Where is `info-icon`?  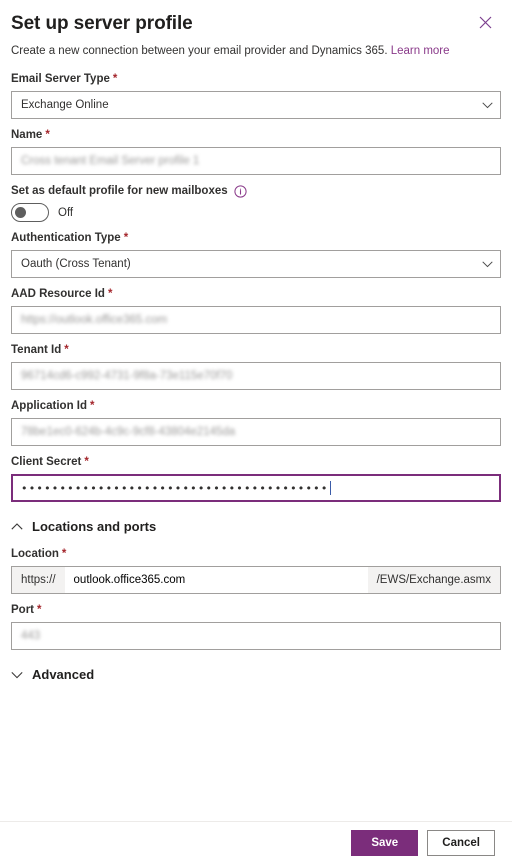 info-icon is located at coordinates (240, 191).